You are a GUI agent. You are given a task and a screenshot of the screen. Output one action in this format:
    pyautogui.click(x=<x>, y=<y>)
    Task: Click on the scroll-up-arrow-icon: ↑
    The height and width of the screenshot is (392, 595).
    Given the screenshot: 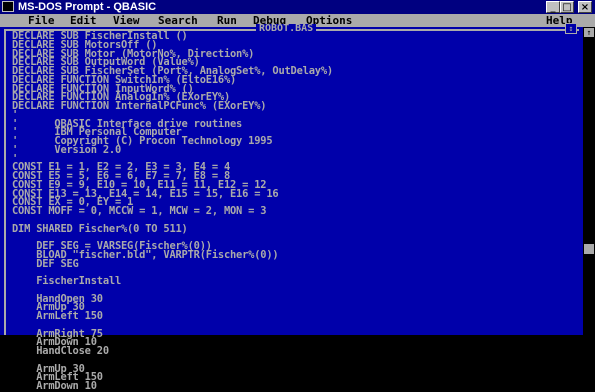 What is the action you would take?
    pyautogui.click(x=589, y=32)
    